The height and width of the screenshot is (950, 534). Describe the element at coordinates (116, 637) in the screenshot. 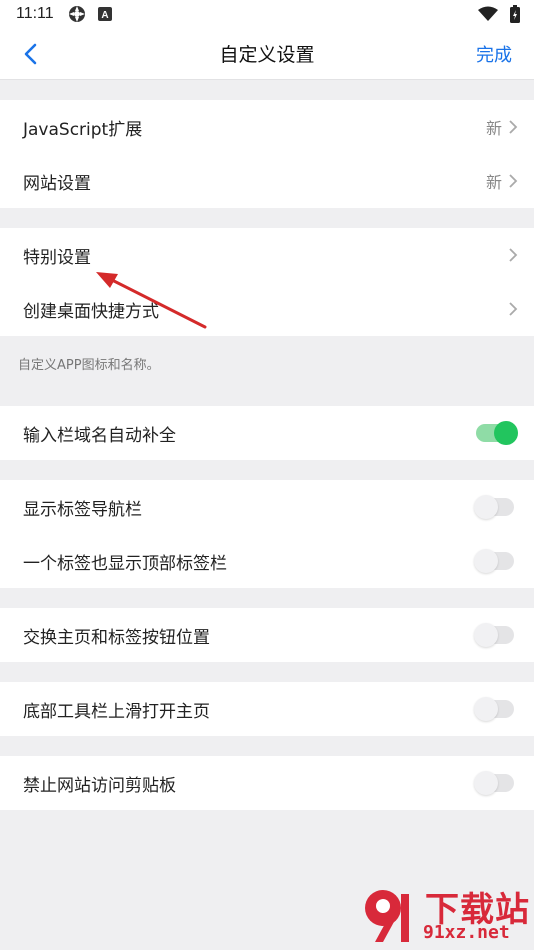

I see `row-label: 交换主页和标签按钮位置` at that location.